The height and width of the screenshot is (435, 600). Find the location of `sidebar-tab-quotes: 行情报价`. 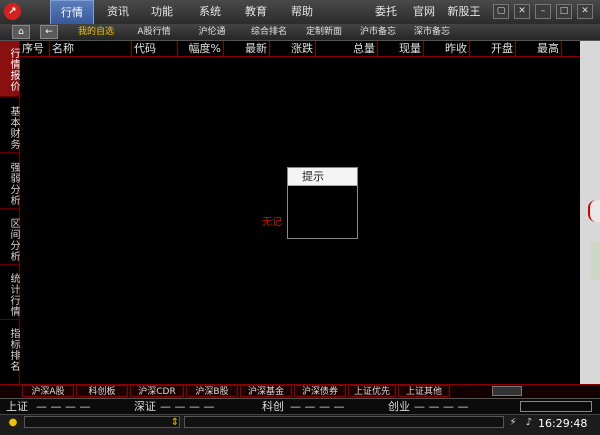

sidebar-tab-quotes: 行情报价 is located at coordinates (9, 69).